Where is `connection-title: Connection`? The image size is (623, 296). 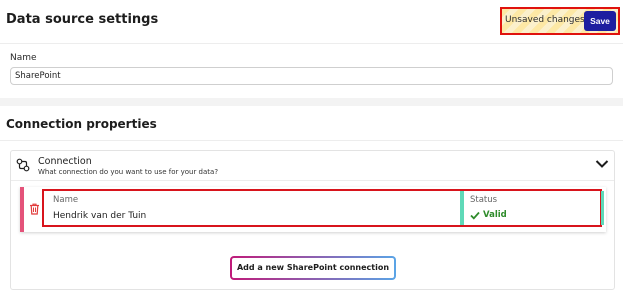
connection-title: Connection is located at coordinates (65, 161).